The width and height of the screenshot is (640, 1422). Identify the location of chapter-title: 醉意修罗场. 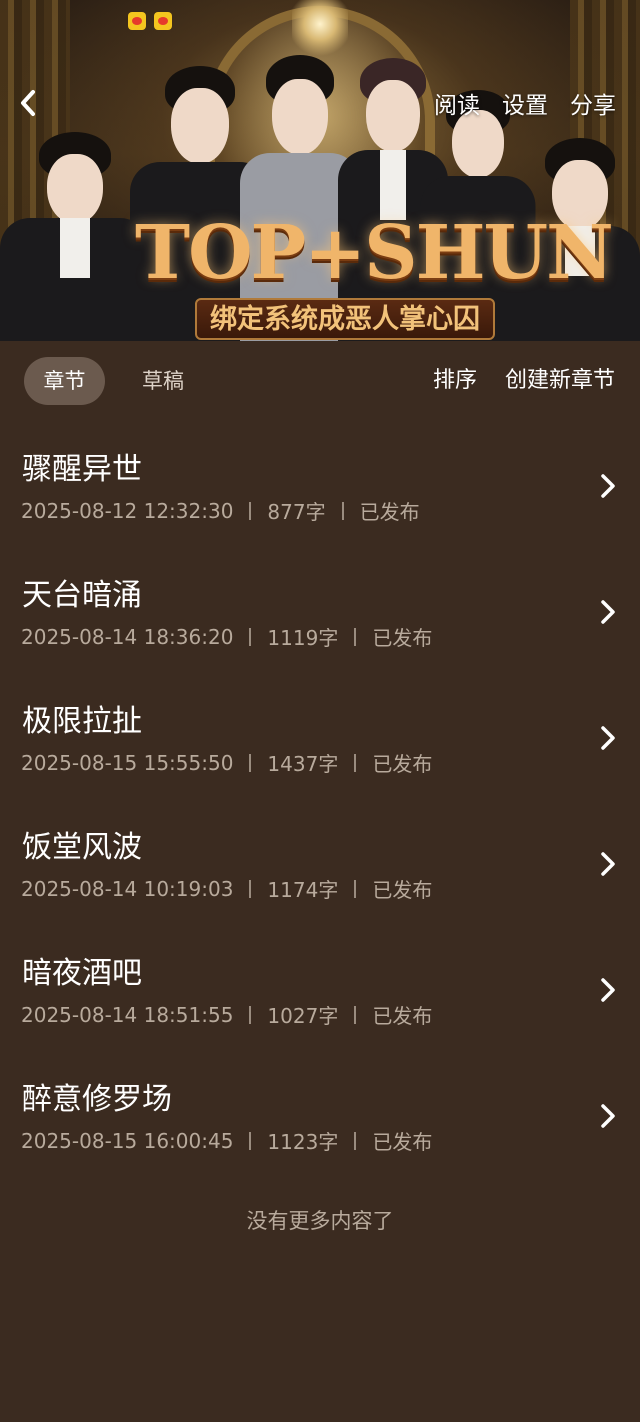
(97, 1099).